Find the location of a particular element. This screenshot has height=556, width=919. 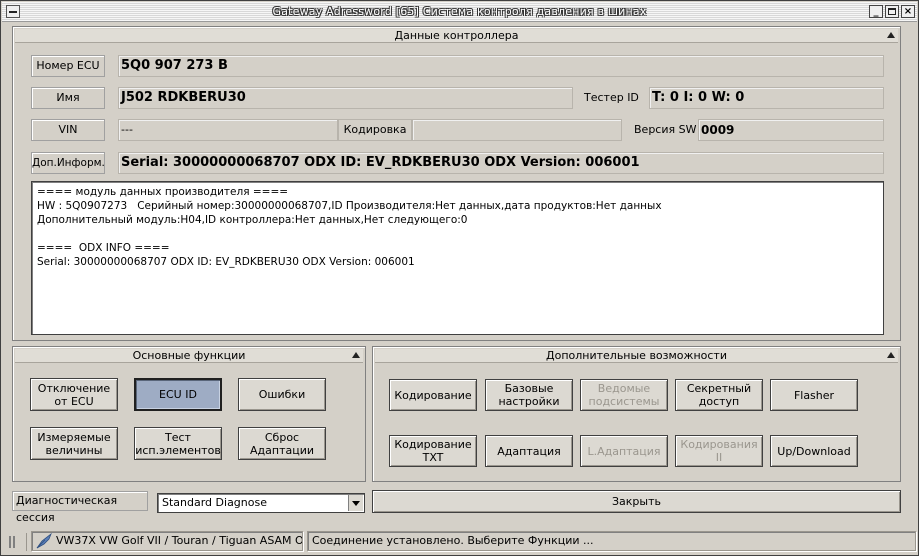

name-value: J502 RDKBERU30 is located at coordinates (345, 98).